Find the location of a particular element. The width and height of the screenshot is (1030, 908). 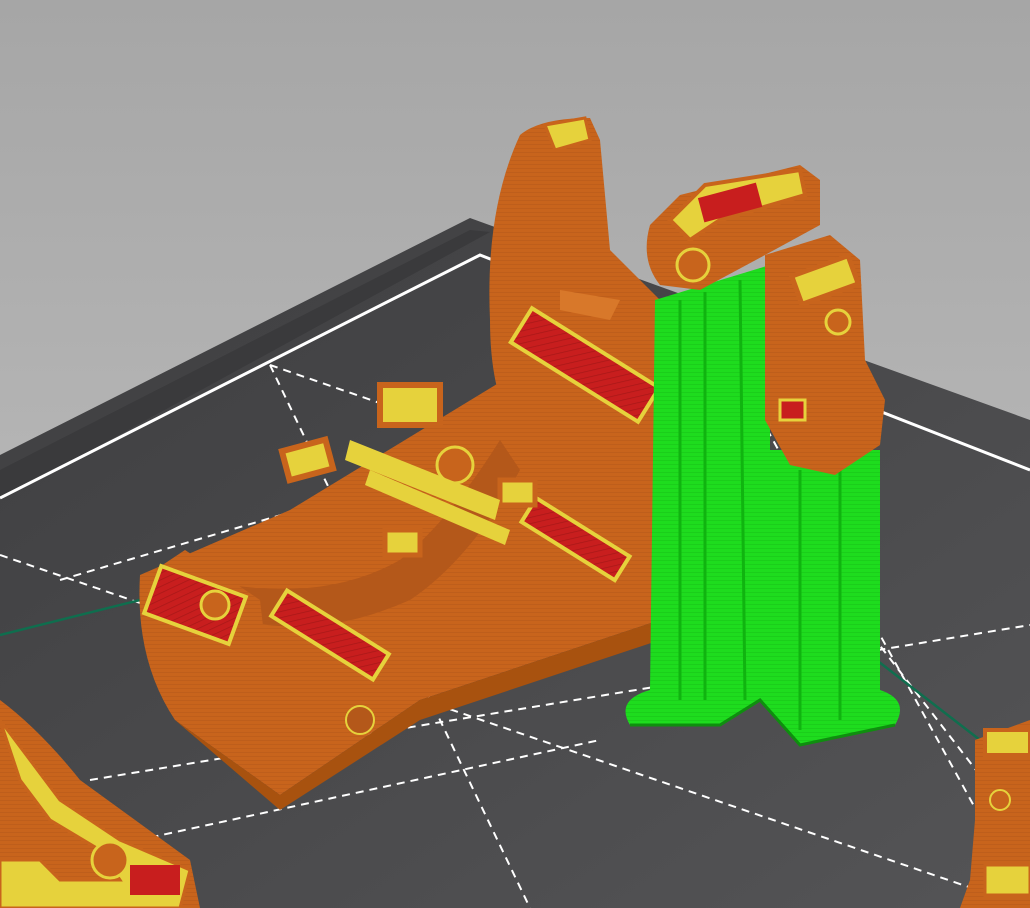

bracket-slot is located at coordinates (792, 410).